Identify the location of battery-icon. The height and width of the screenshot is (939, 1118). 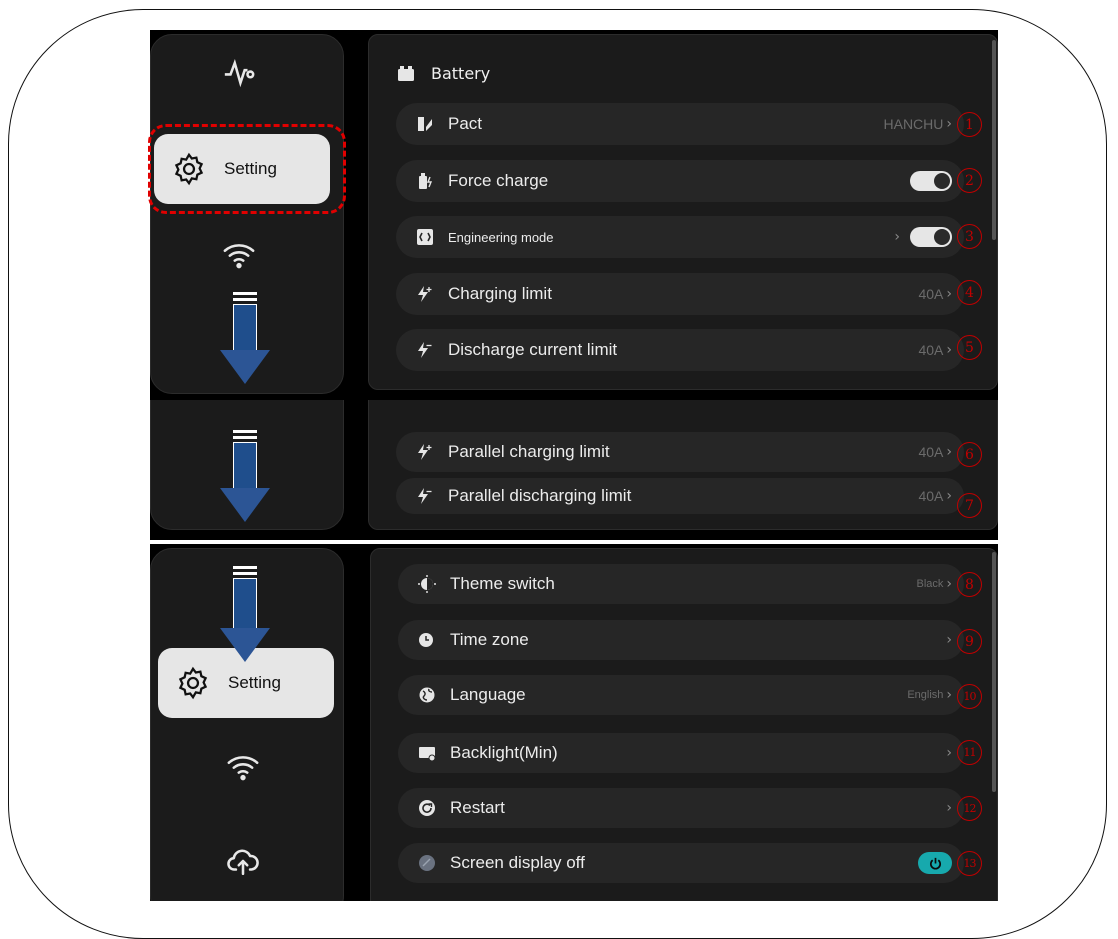
(406, 74).